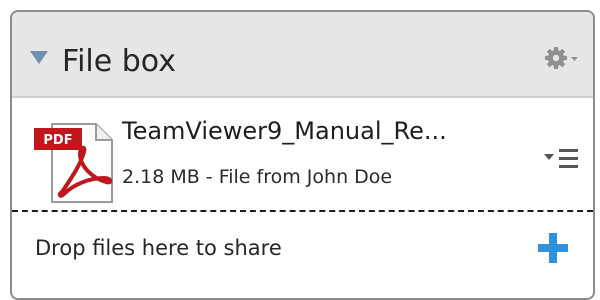 The image size is (600, 300). Describe the element at coordinates (57, 140) in the screenshot. I see `pdf-badge-text: PDF` at that location.